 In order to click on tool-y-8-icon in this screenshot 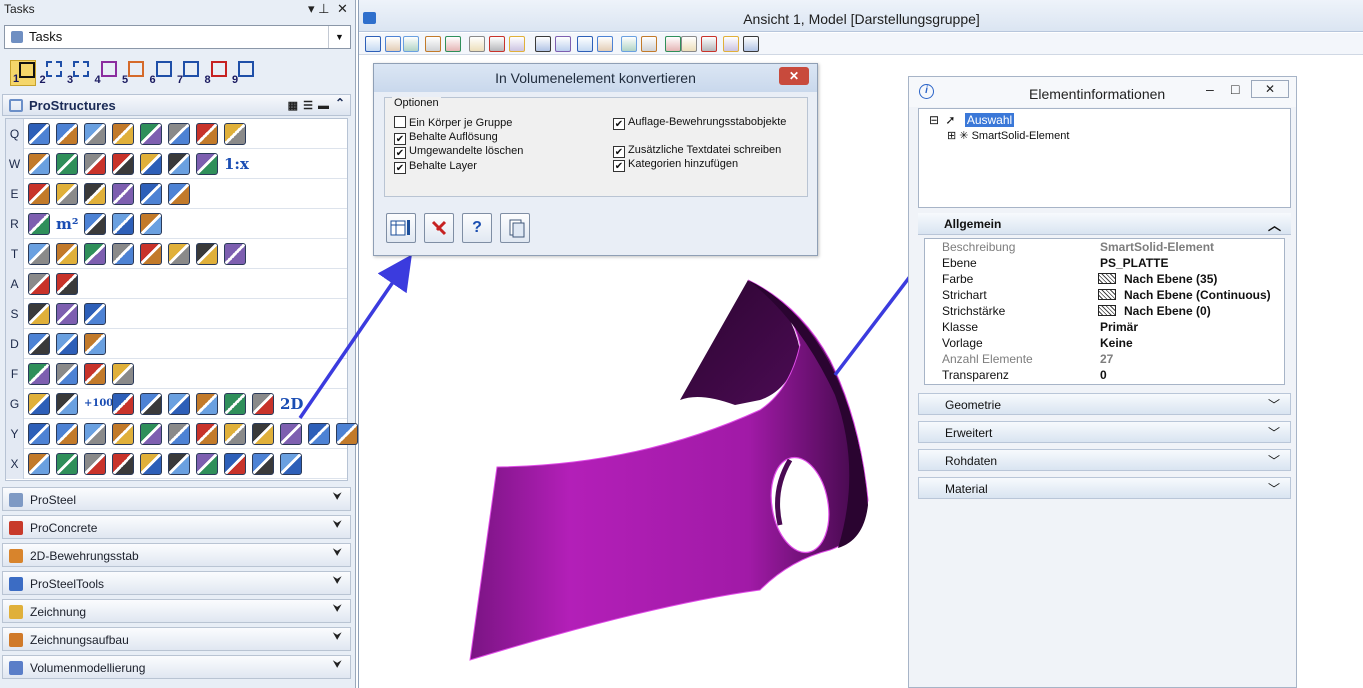, I will do `click(235, 434)`.